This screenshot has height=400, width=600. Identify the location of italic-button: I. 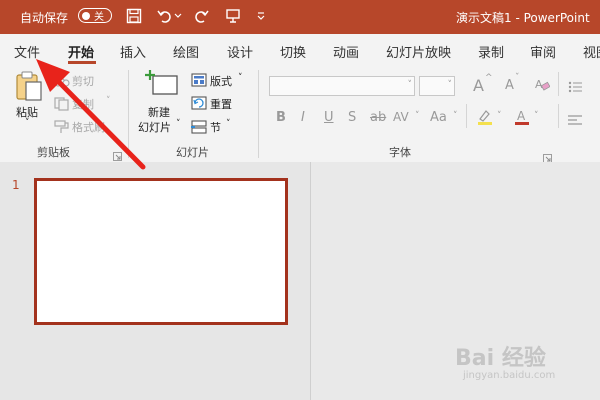
(303, 117).